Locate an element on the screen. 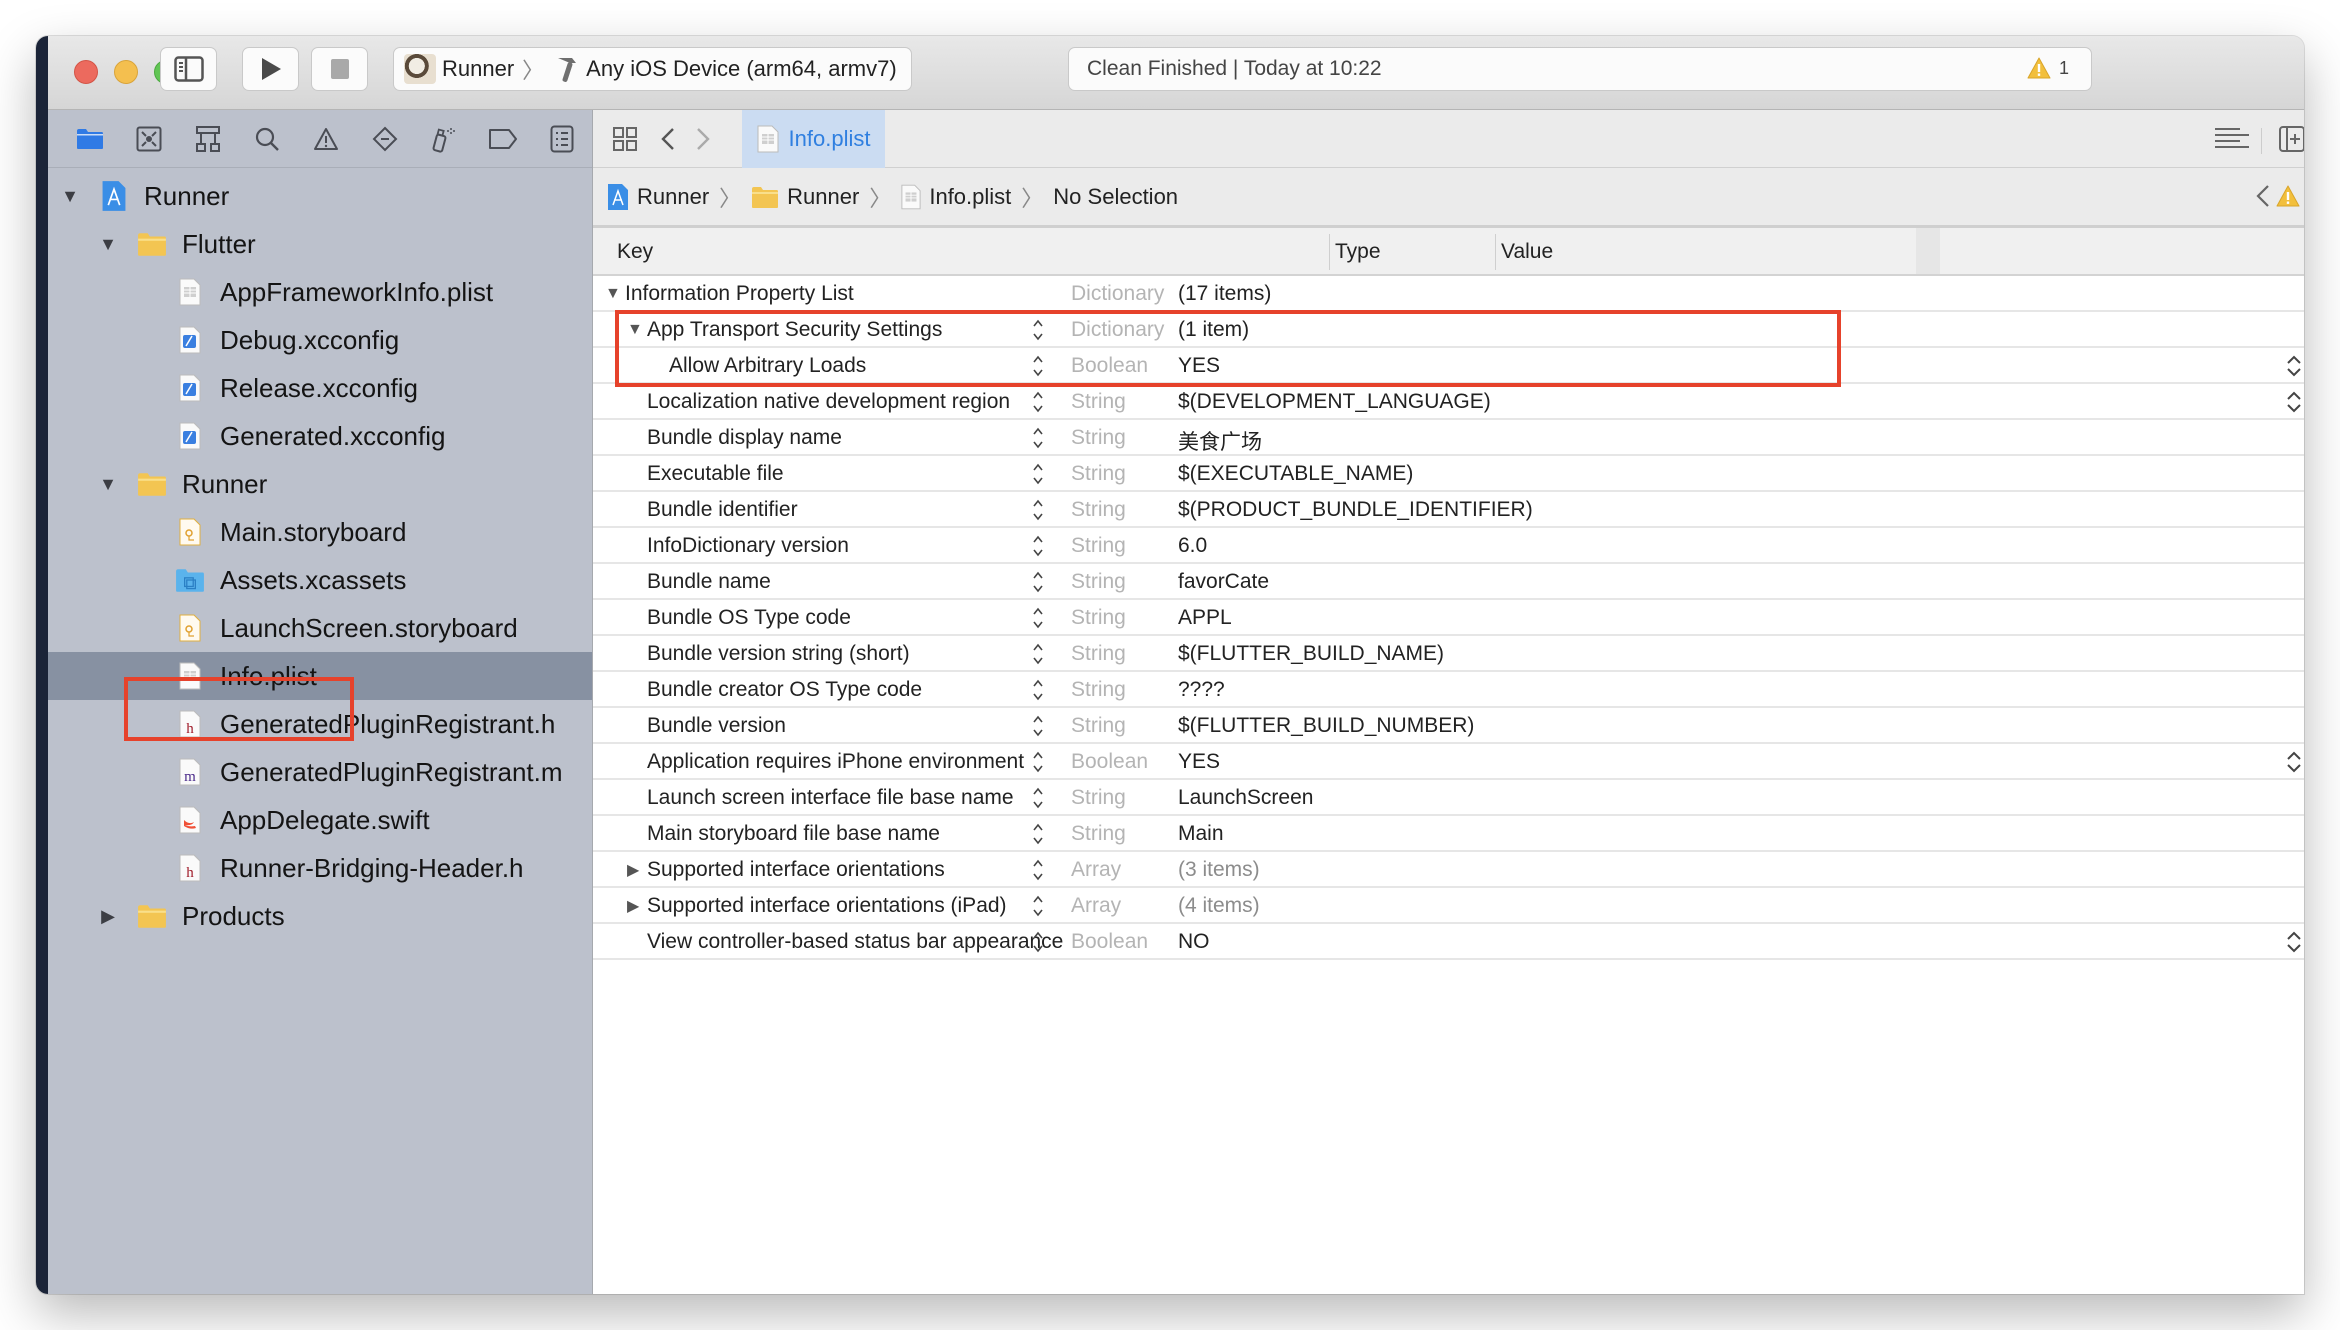  plist-value: NO is located at coordinates (1194, 942).